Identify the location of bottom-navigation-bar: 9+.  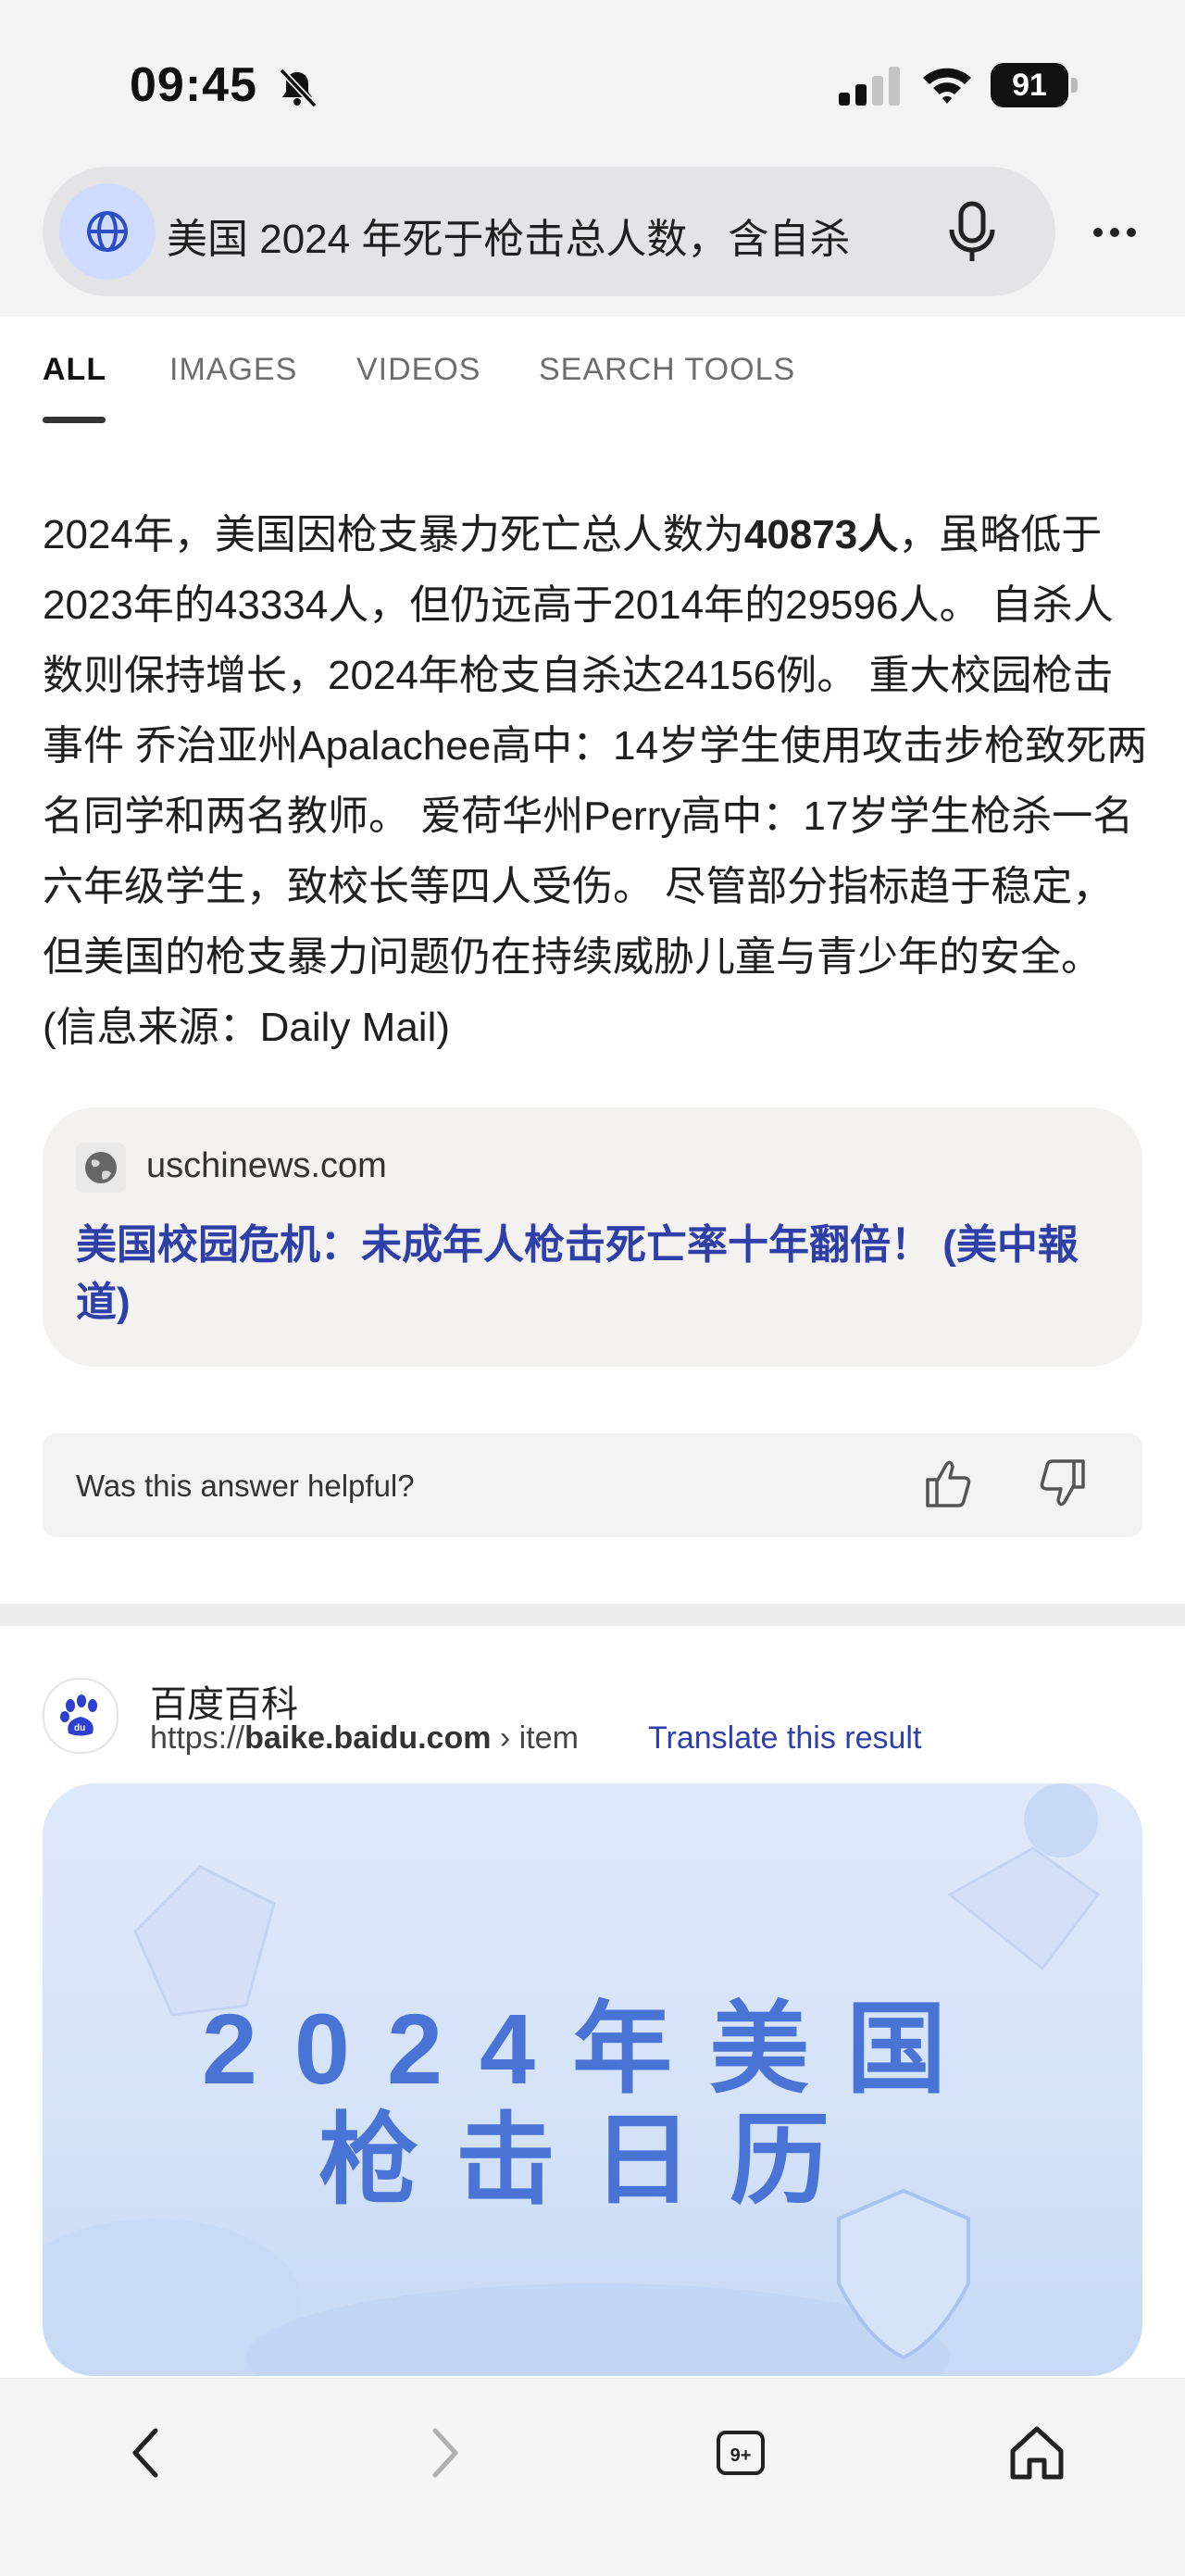
(592, 2477).